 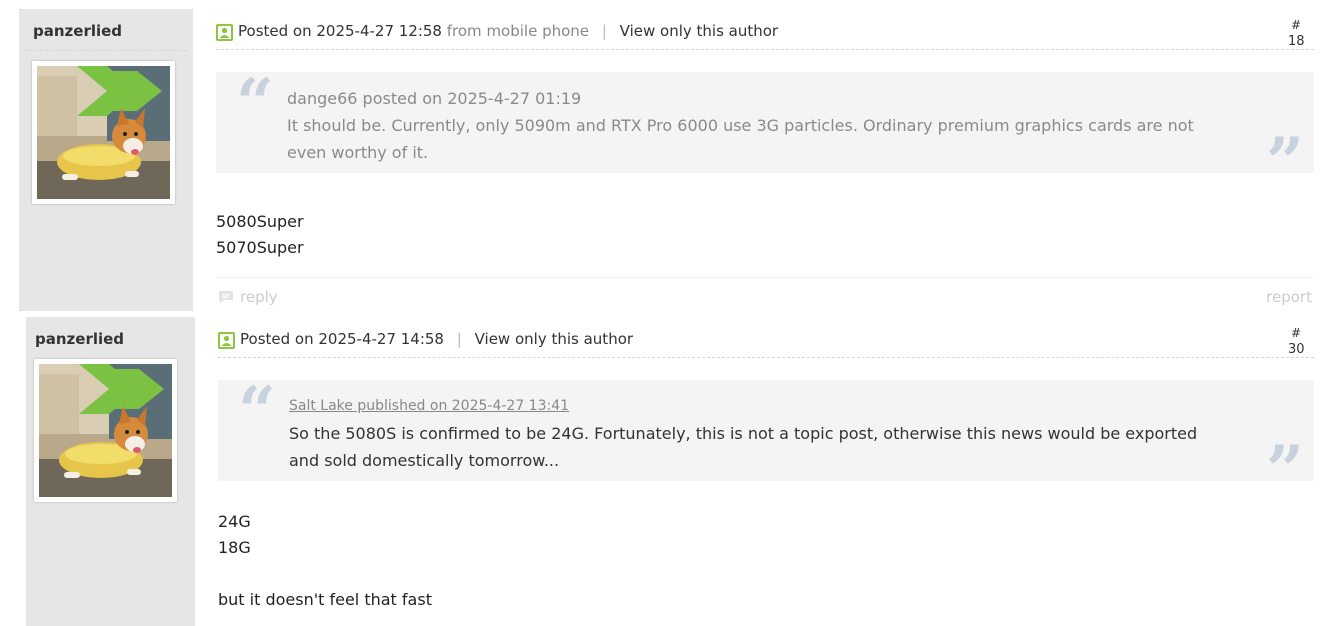 What do you see at coordinates (325, 599) in the screenshot?
I see `body-line: but it doesn't feel that fast` at bounding box center [325, 599].